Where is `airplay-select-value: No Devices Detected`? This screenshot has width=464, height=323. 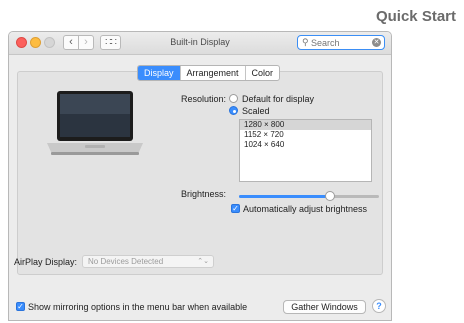 airplay-select-value: No Devices Detected is located at coordinates (126, 261).